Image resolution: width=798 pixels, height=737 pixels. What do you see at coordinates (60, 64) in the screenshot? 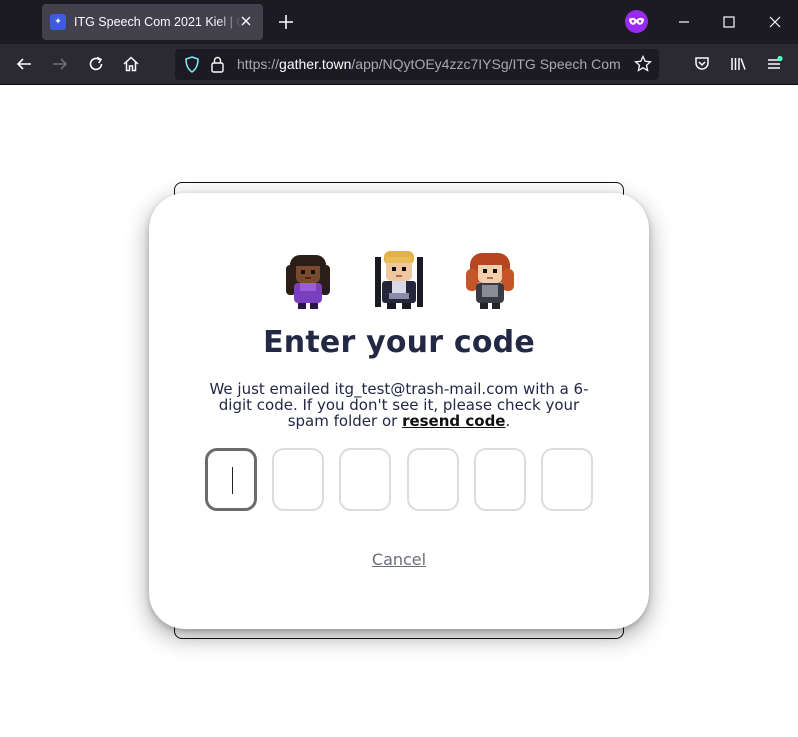
I see `forward-arrow-icon` at bounding box center [60, 64].